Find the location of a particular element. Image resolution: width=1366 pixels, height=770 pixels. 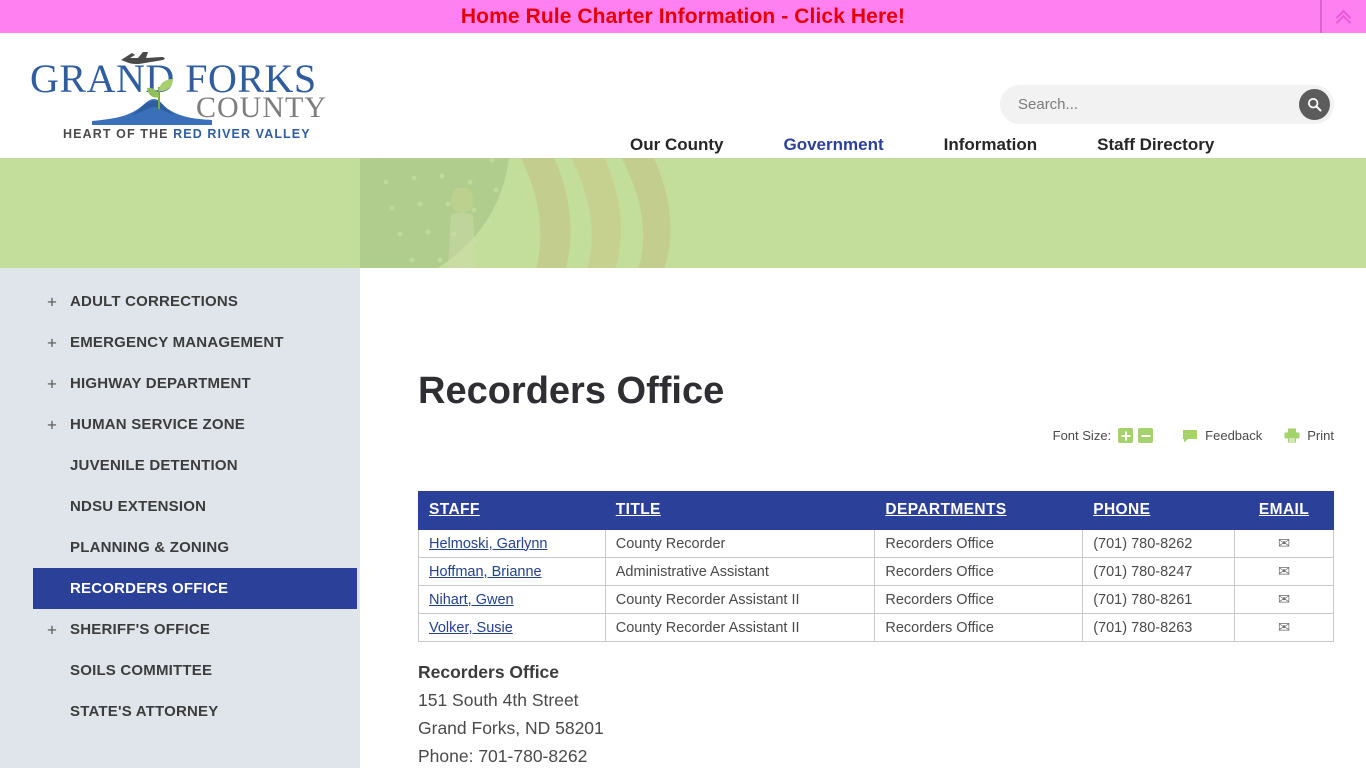

search-input is located at coordinates (1153, 104).